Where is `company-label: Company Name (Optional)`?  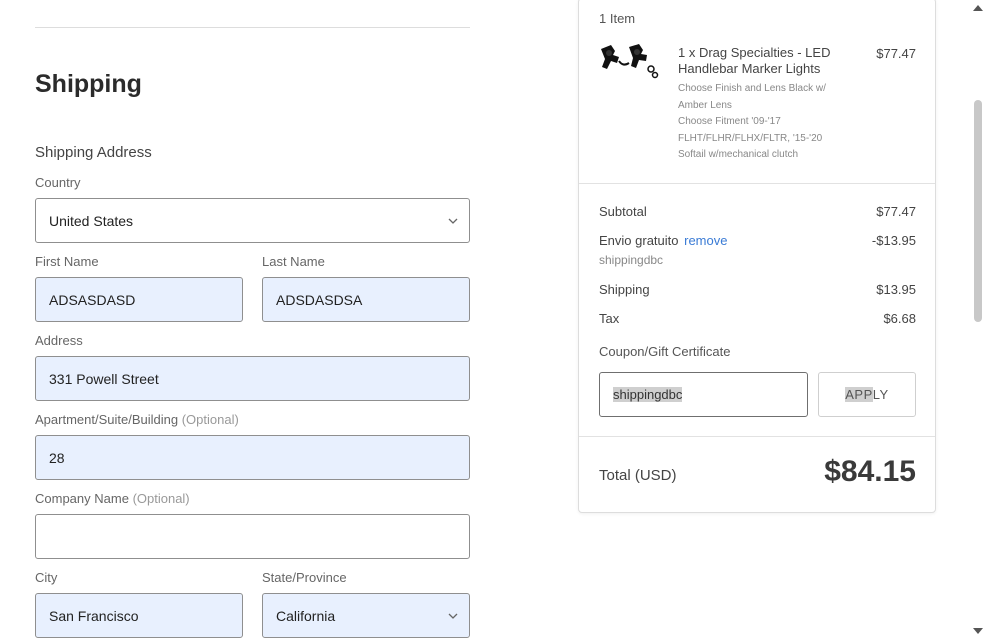 company-label: Company Name (Optional) is located at coordinates (112, 498).